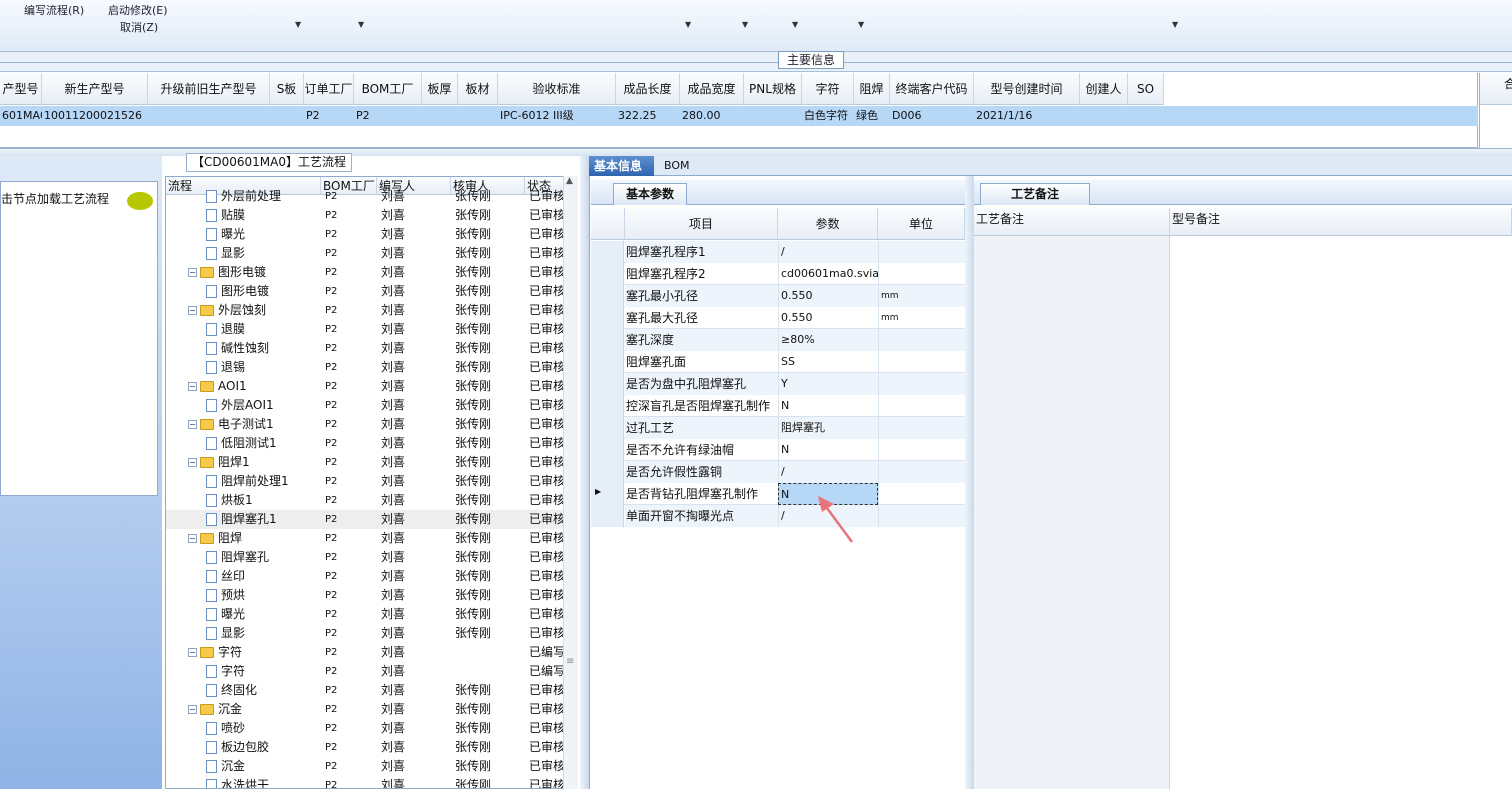  What do you see at coordinates (263, 329) in the screenshot?
I see `tree-node: 退膜` at bounding box center [263, 329].